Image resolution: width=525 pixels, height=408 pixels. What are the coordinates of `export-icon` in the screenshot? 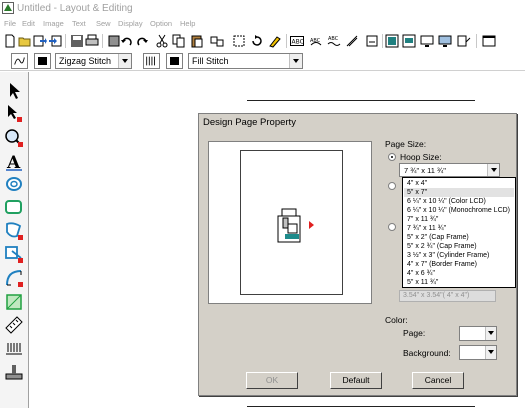 It's located at (55, 41).